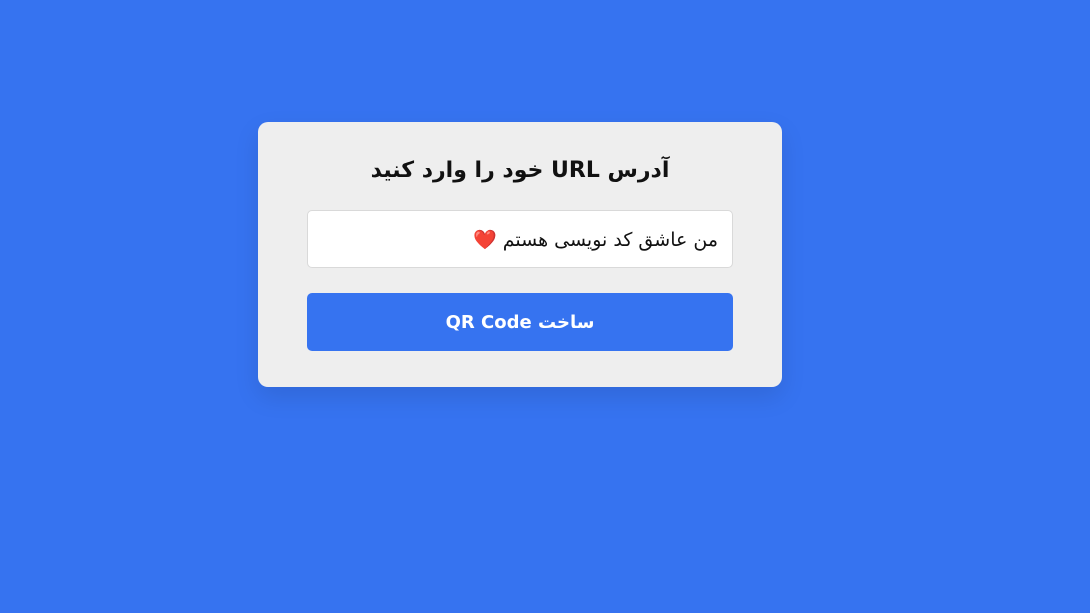 This screenshot has width=1090, height=613. What do you see at coordinates (520, 322) in the screenshot?
I see `generate-qr-button: ساخت QR Code` at bounding box center [520, 322].